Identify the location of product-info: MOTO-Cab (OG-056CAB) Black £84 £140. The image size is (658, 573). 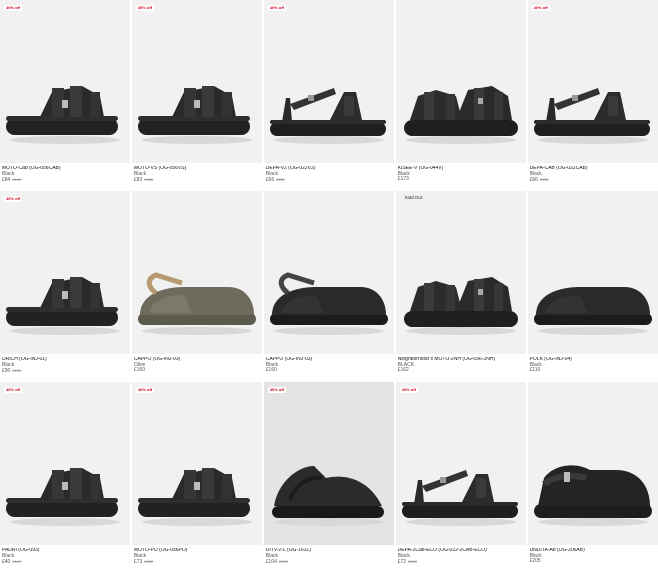
(65, 173).